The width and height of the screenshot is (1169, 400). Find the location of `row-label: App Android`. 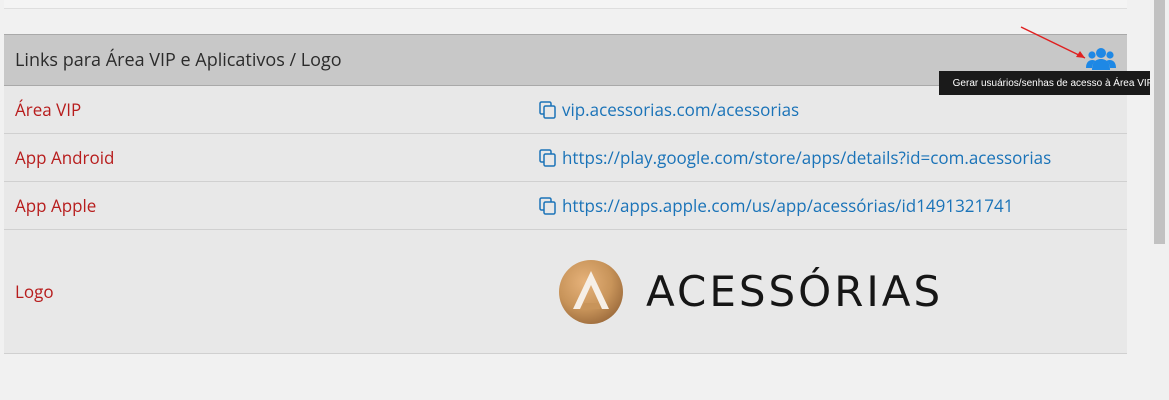

row-label: App Android is located at coordinates (65, 157).